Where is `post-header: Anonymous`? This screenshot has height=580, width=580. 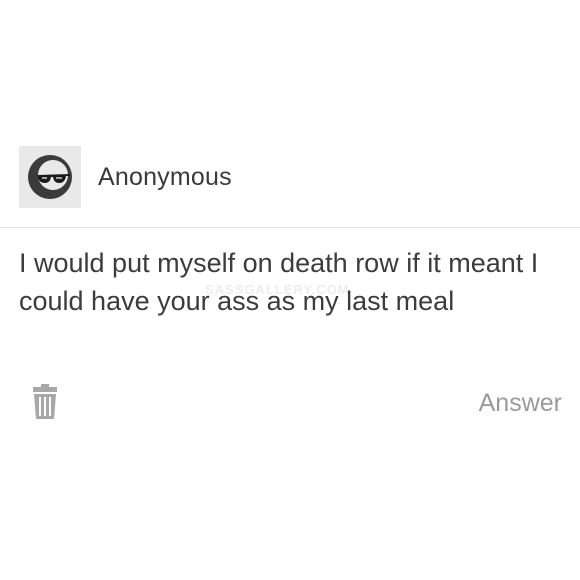
post-header: Anonymous is located at coordinates (125, 177).